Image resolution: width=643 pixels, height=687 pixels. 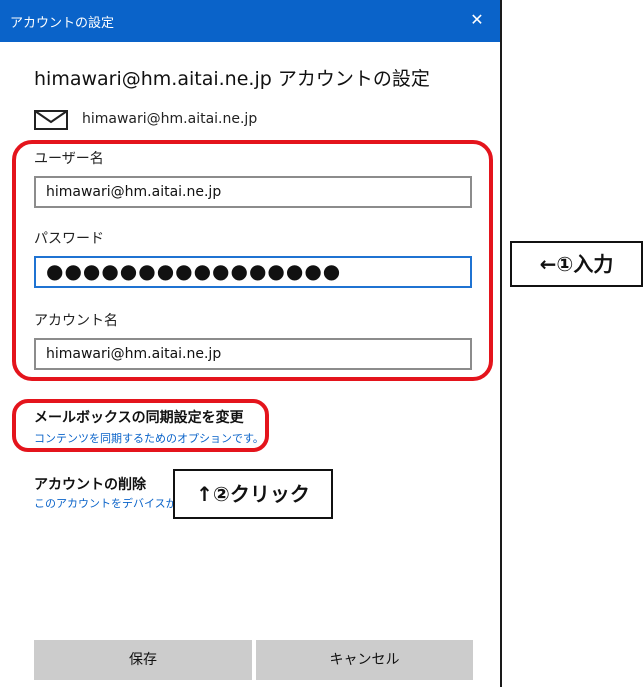 I want to click on step1-callout: ←①入力, so click(x=576, y=264).